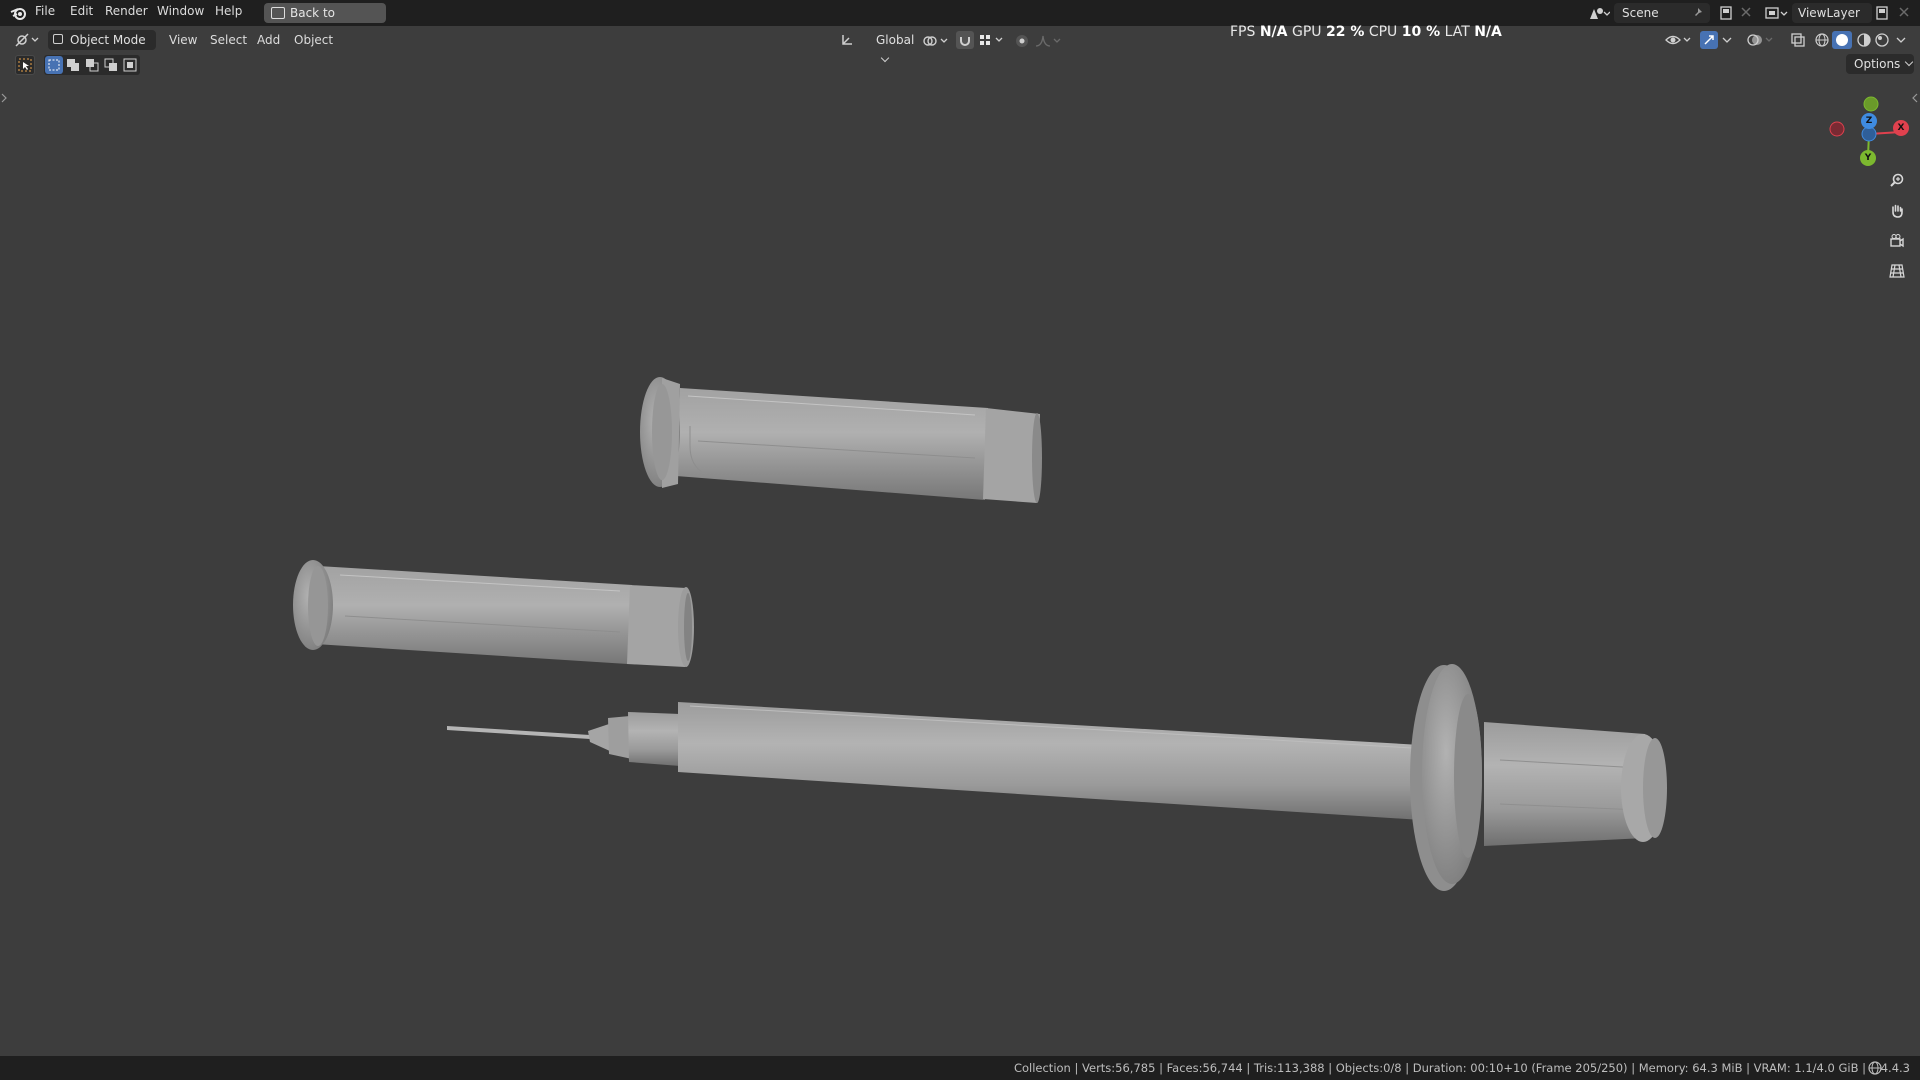  I want to click on pin-icon, so click(1698, 13).